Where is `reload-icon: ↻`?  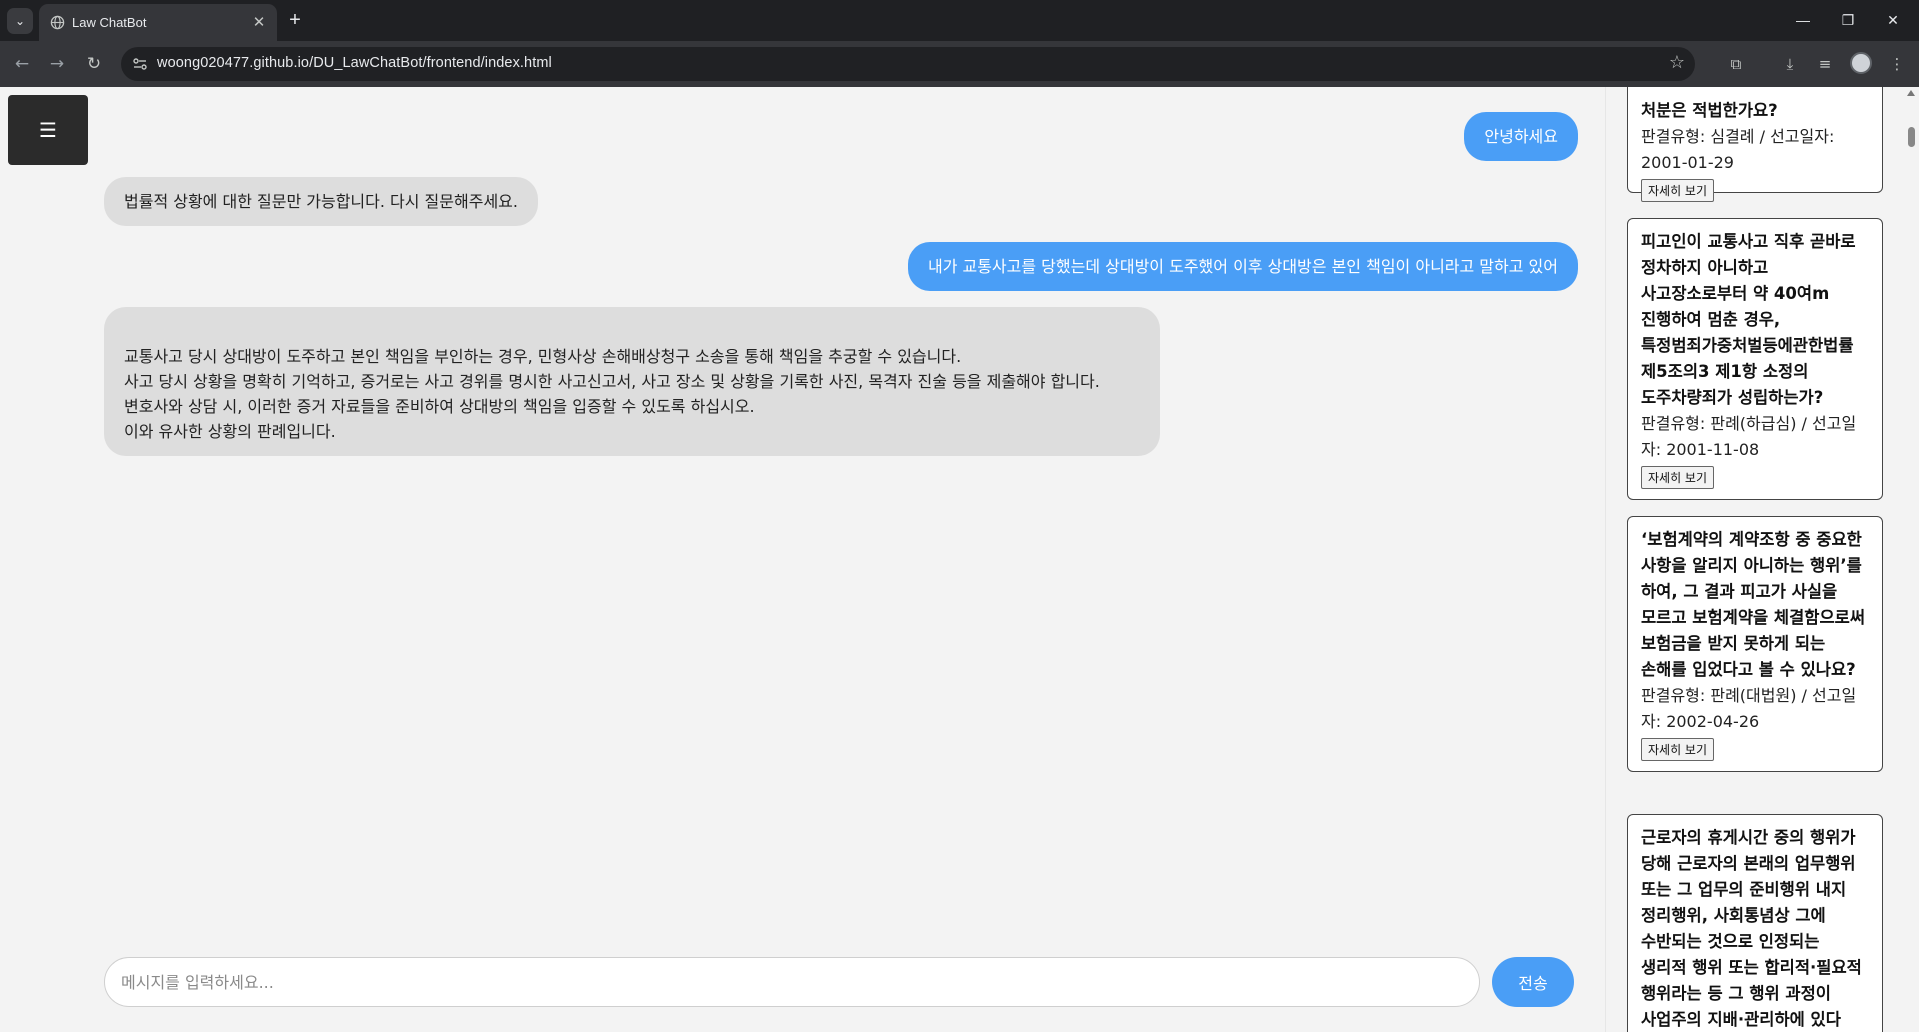
reload-icon: ↻ is located at coordinates (94, 64).